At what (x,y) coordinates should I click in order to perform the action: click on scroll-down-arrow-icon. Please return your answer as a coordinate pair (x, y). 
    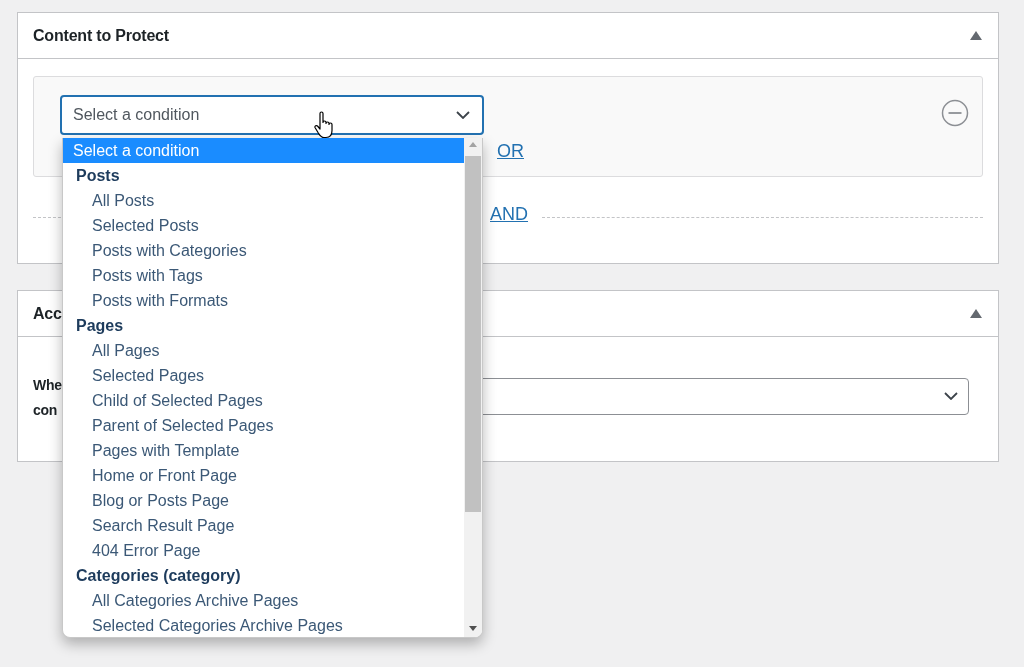
    Looking at the image, I should click on (473, 628).